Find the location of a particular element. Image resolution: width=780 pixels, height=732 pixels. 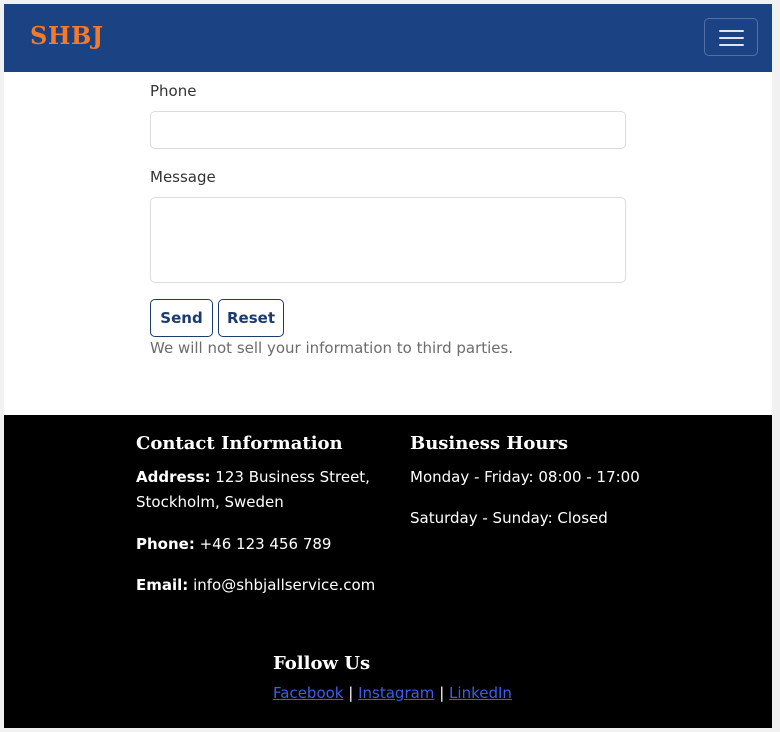

social-links: Facebook | Instagram | LinkedIn is located at coordinates (392, 693).